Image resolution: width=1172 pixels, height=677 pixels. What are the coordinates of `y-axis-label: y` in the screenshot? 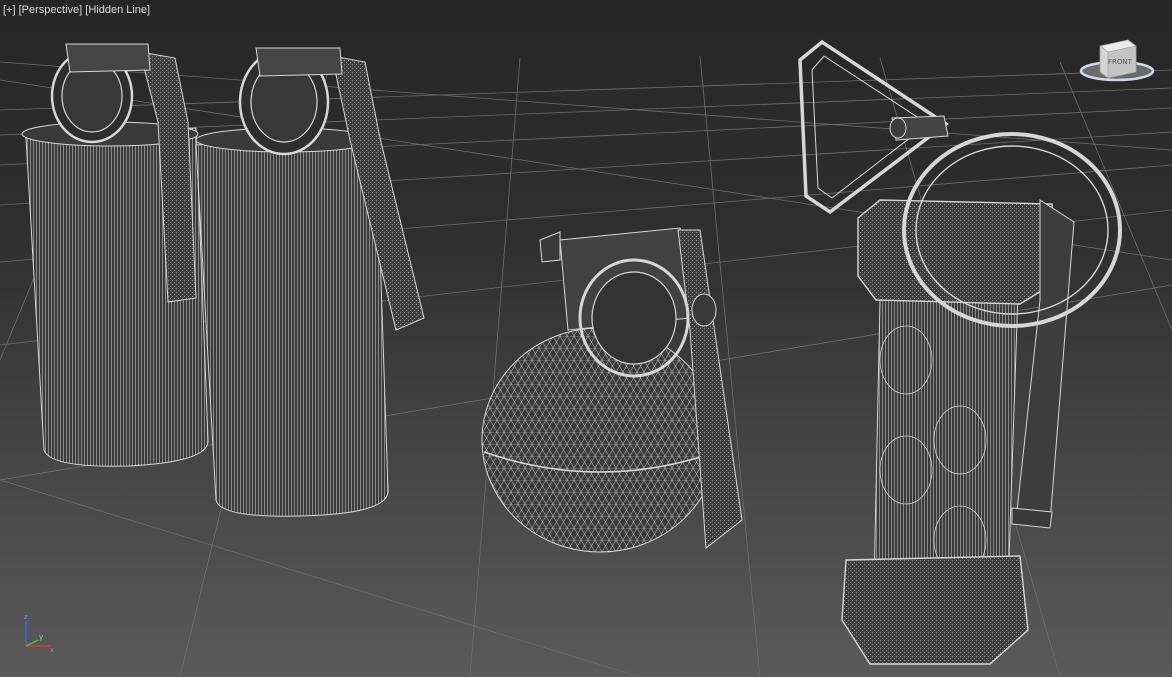 It's located at (41, 637).